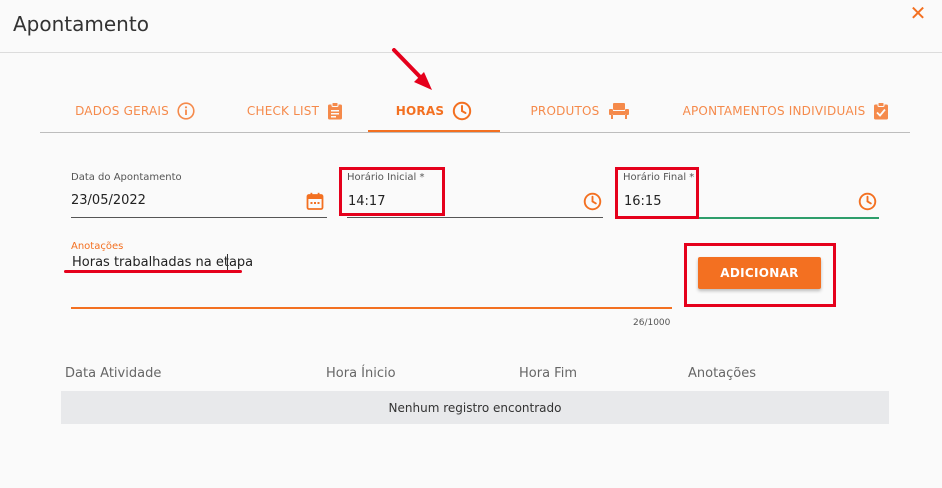  What do you see at coordinates (722, 373) in the screenshot?
I see `column-header: Anotações` at bounding box center [722, 373].